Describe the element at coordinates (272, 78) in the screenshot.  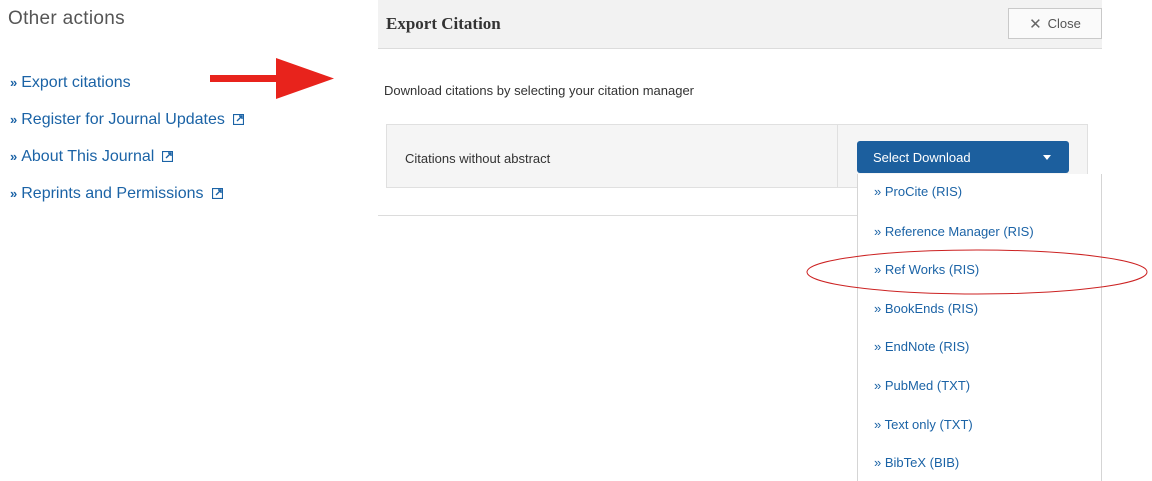
I see `red-arrow-annotation` at that location.